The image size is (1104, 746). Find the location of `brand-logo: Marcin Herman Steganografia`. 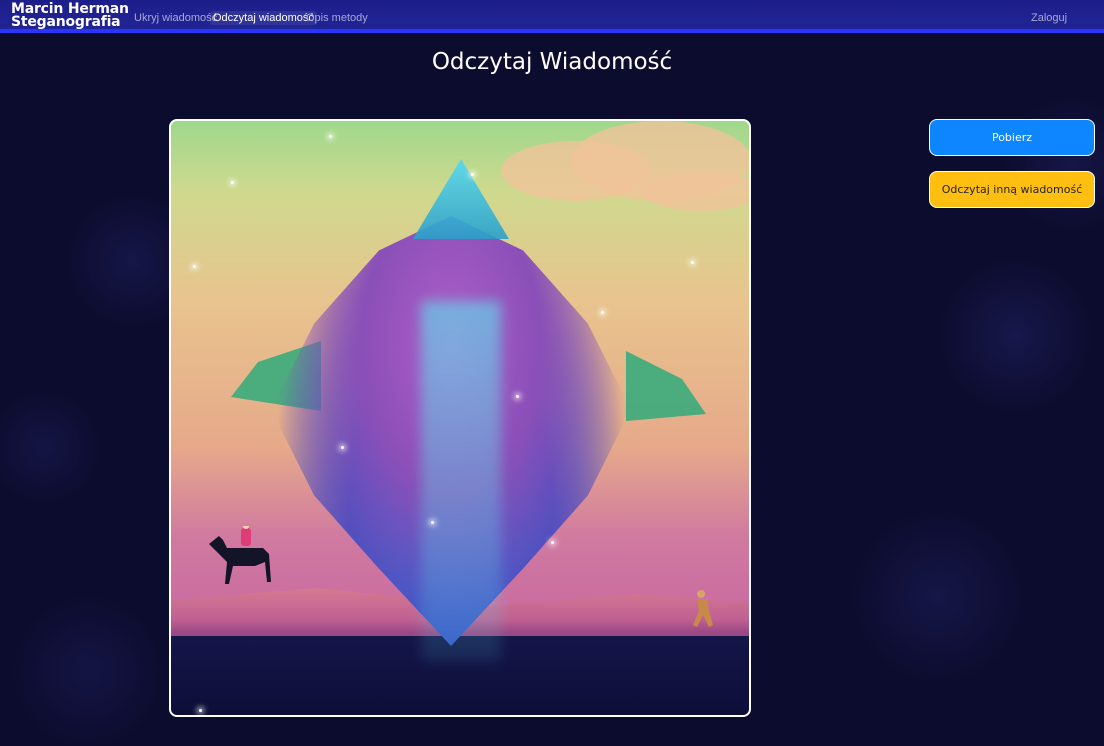

brand-logo: Marcin Herman Steganografia is located at coordinates (70, 16).